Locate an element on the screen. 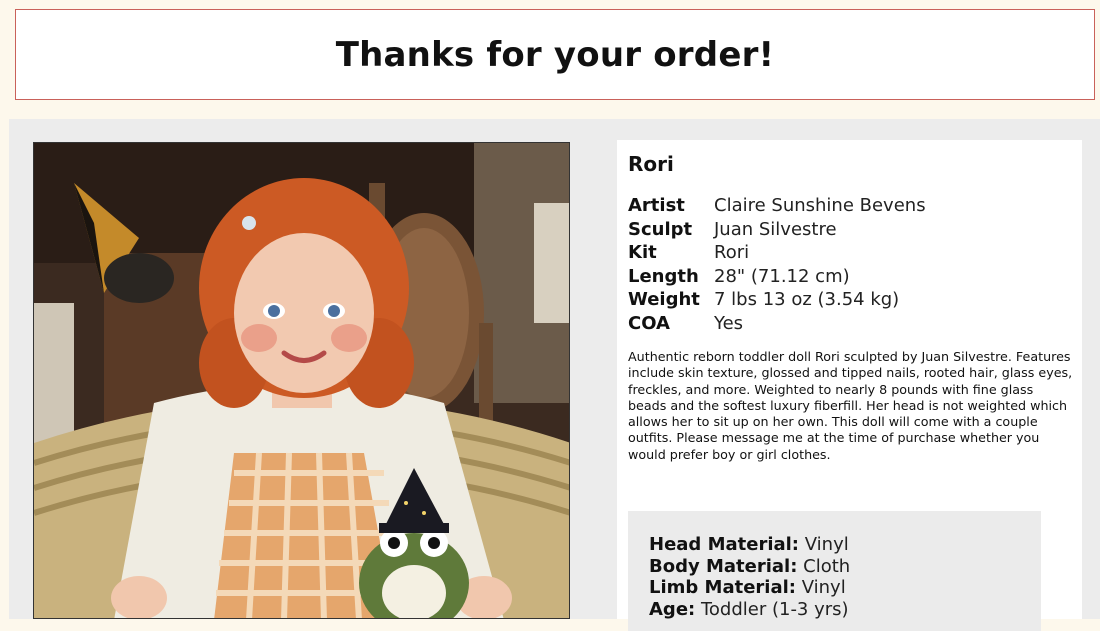 The width and height of the screenshot is (1100, 631). spec-value: 28" (71.12 cm) is located at coordinates (782, 276).